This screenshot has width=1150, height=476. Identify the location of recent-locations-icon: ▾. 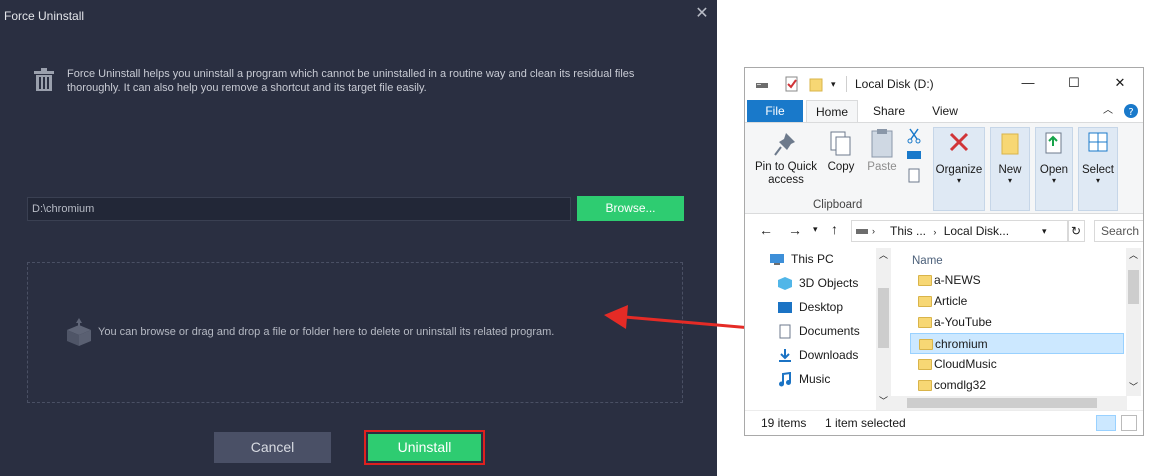
(815, 229).